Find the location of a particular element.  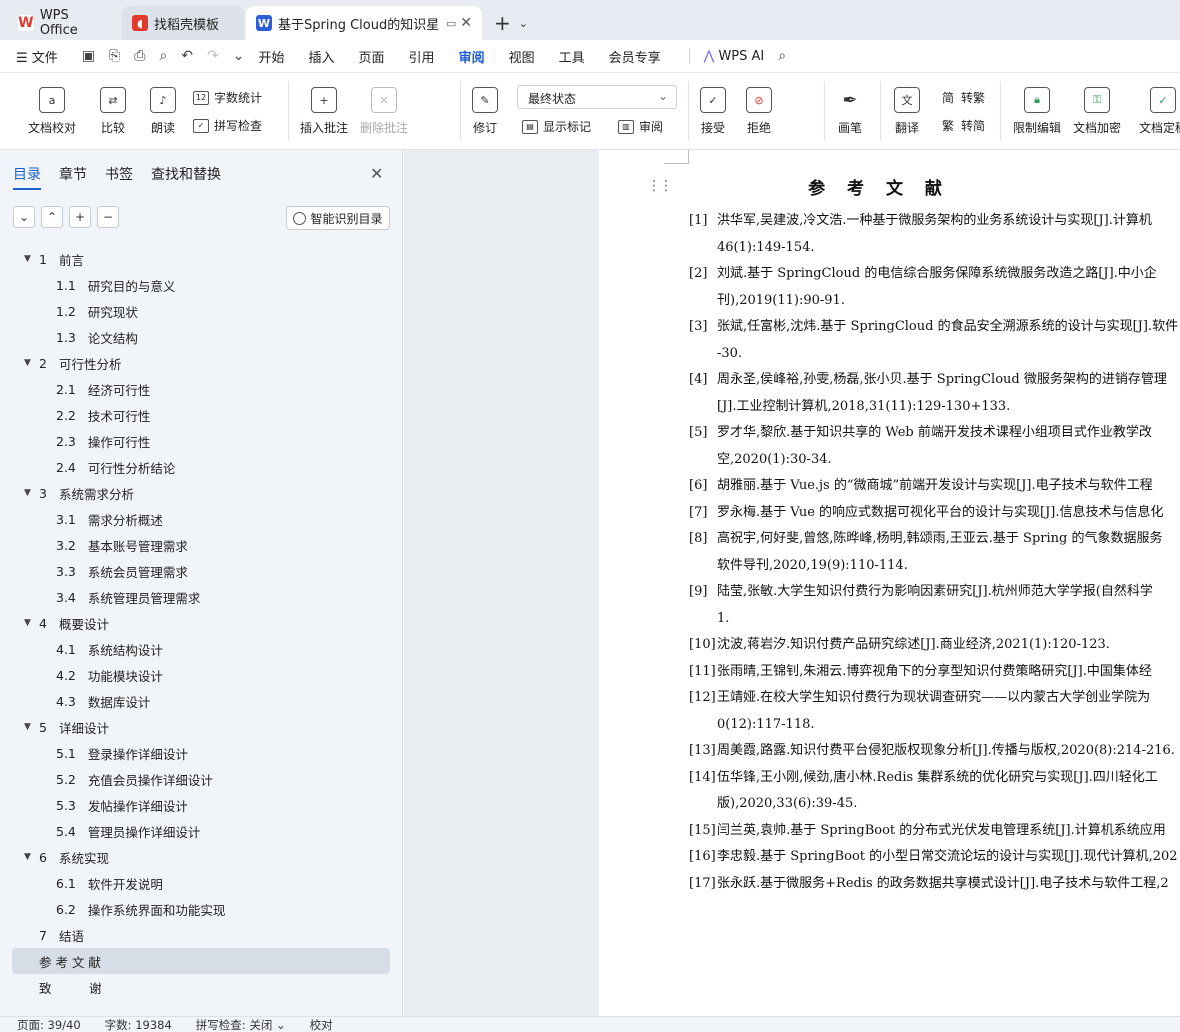

menu-reference: 引用 is located at coordinates (422, 56).